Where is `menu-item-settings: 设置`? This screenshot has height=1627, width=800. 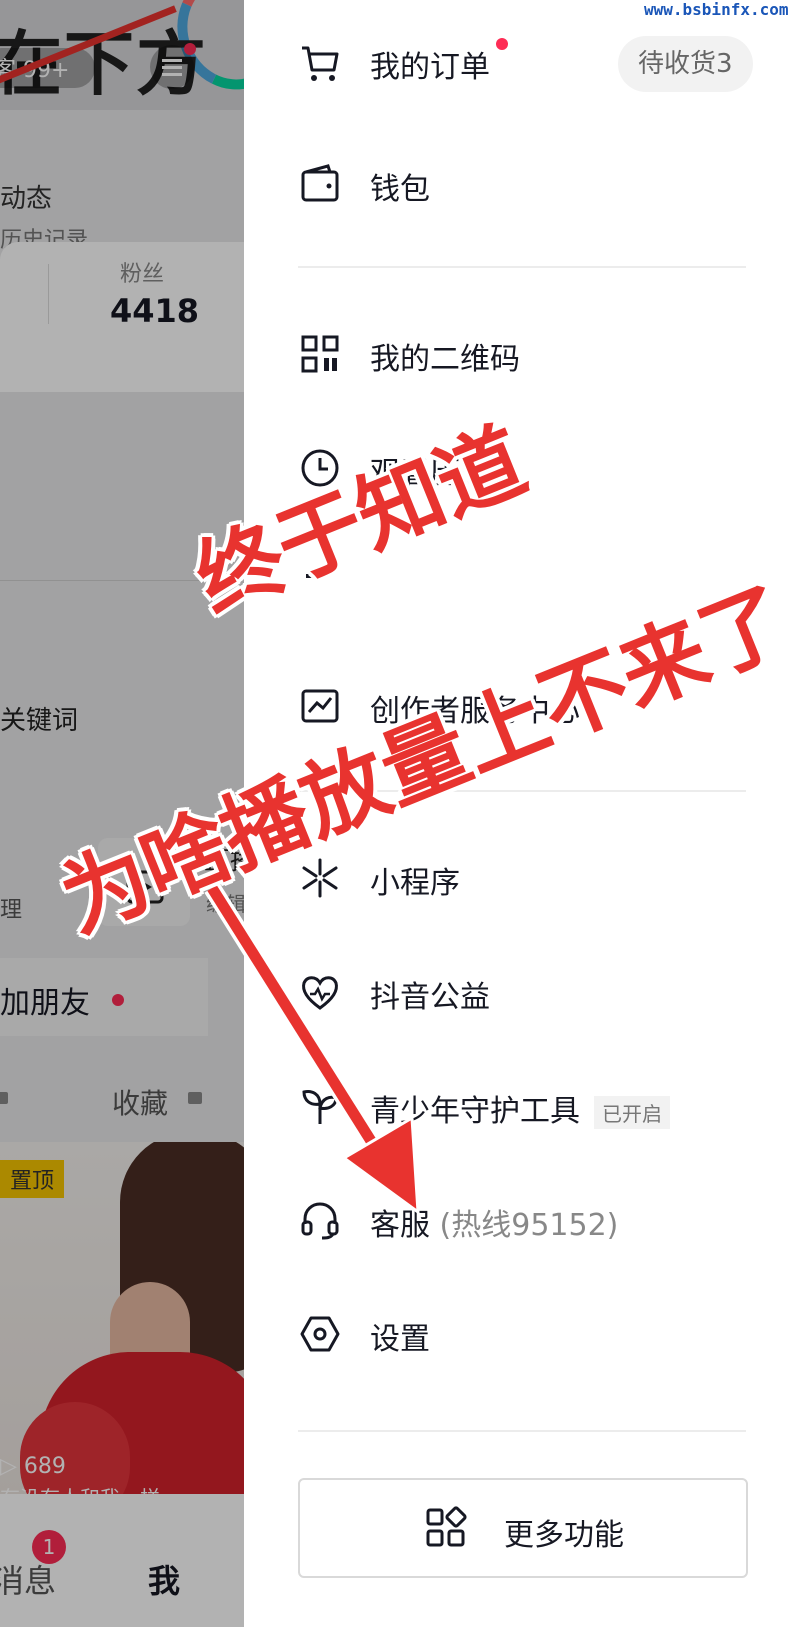 menu-item-settings: 设置 is located at coordinates (528, 1332).